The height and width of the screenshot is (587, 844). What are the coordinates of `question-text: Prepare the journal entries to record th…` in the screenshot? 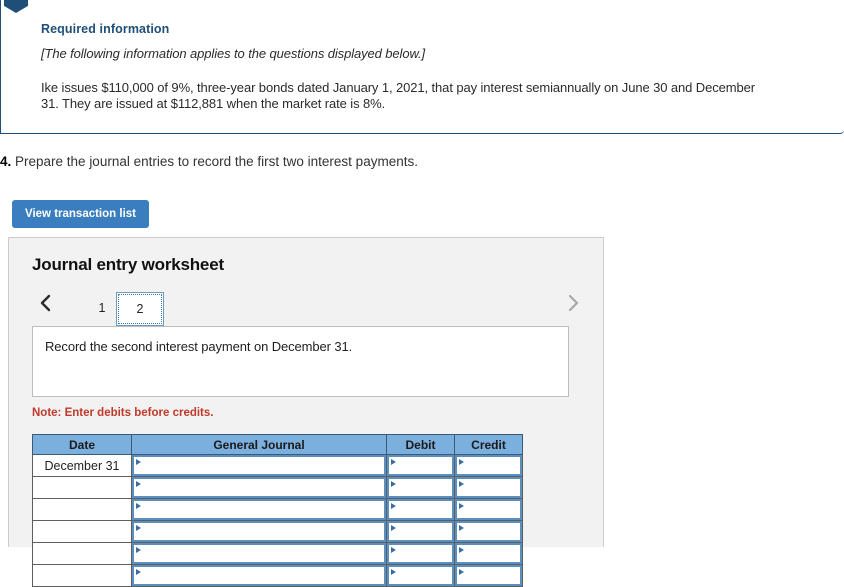 It's located at (214, 161).